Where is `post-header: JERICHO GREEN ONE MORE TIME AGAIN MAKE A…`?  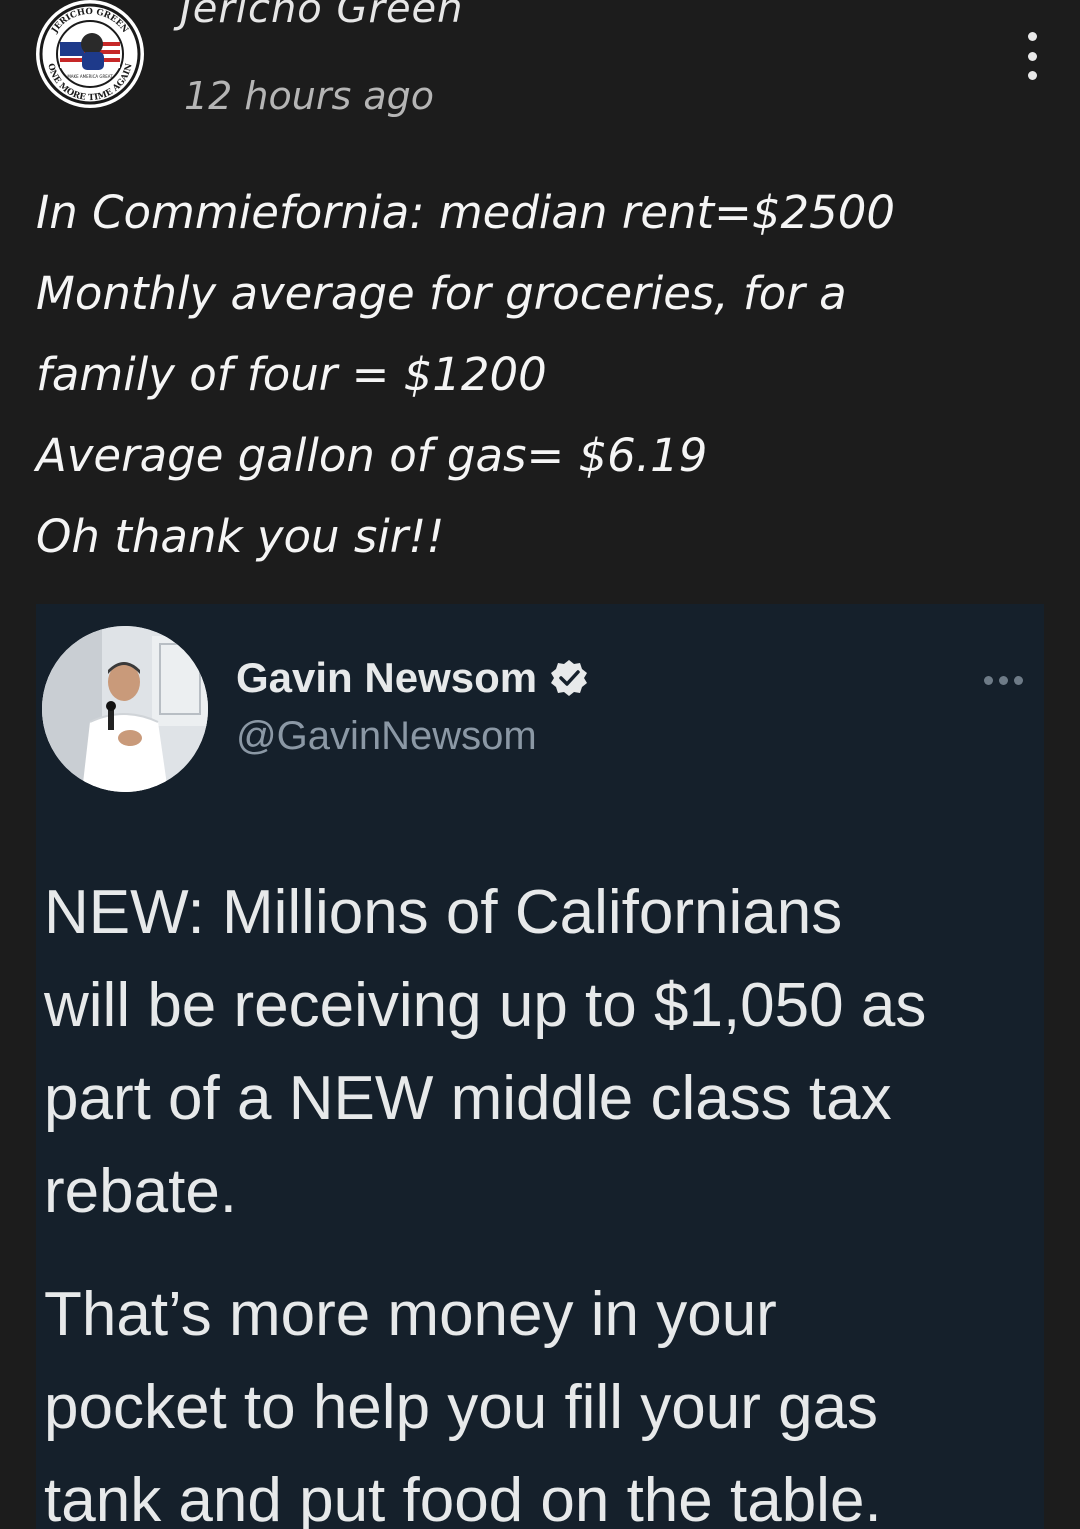
post-header: JERICHO GREEN ONE MORE TIME AGAIN MAKE A… is located at coordinates (540, 70).